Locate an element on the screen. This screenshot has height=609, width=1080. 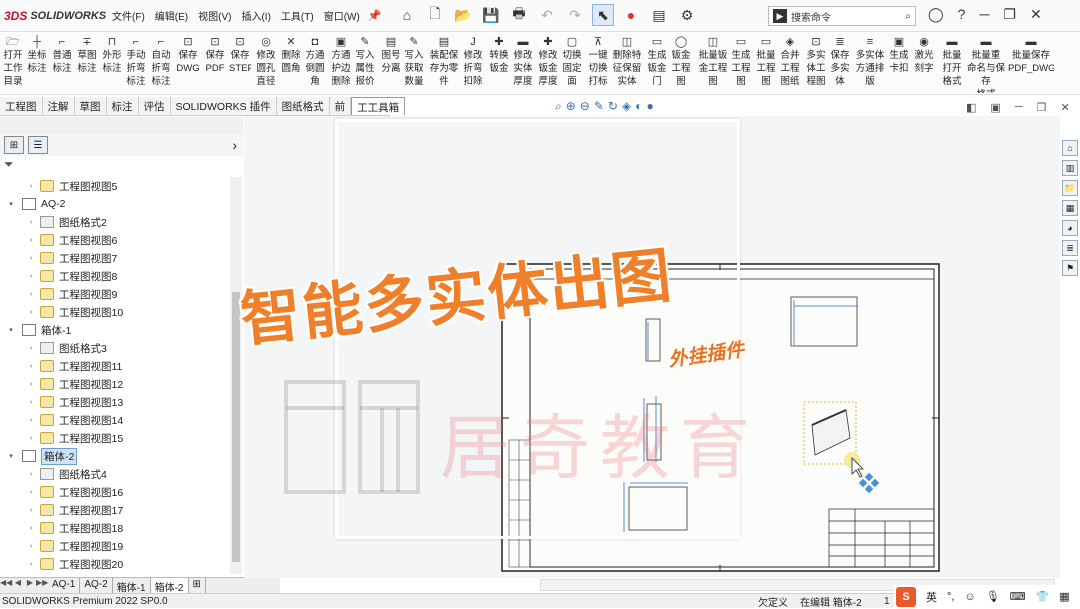
ime-emoji-icon: ☺ is located at coordinates (969, 597).